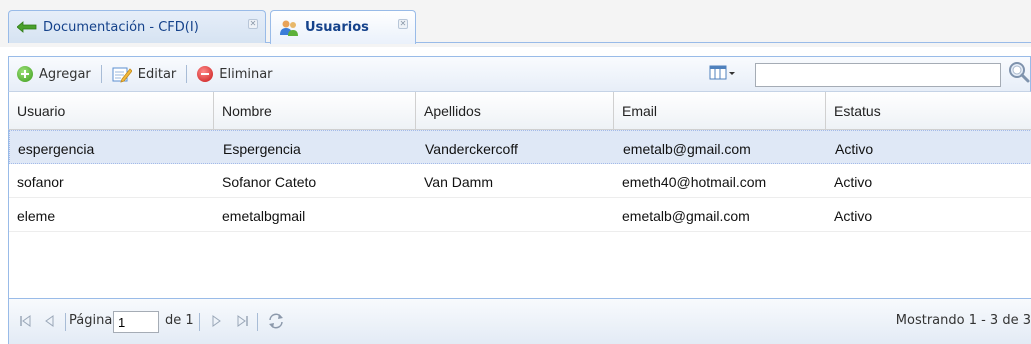  What do you see at coordinates (91, 320) in the screenshot?
I see `page-label: Página` at bounding box center [91, 320].